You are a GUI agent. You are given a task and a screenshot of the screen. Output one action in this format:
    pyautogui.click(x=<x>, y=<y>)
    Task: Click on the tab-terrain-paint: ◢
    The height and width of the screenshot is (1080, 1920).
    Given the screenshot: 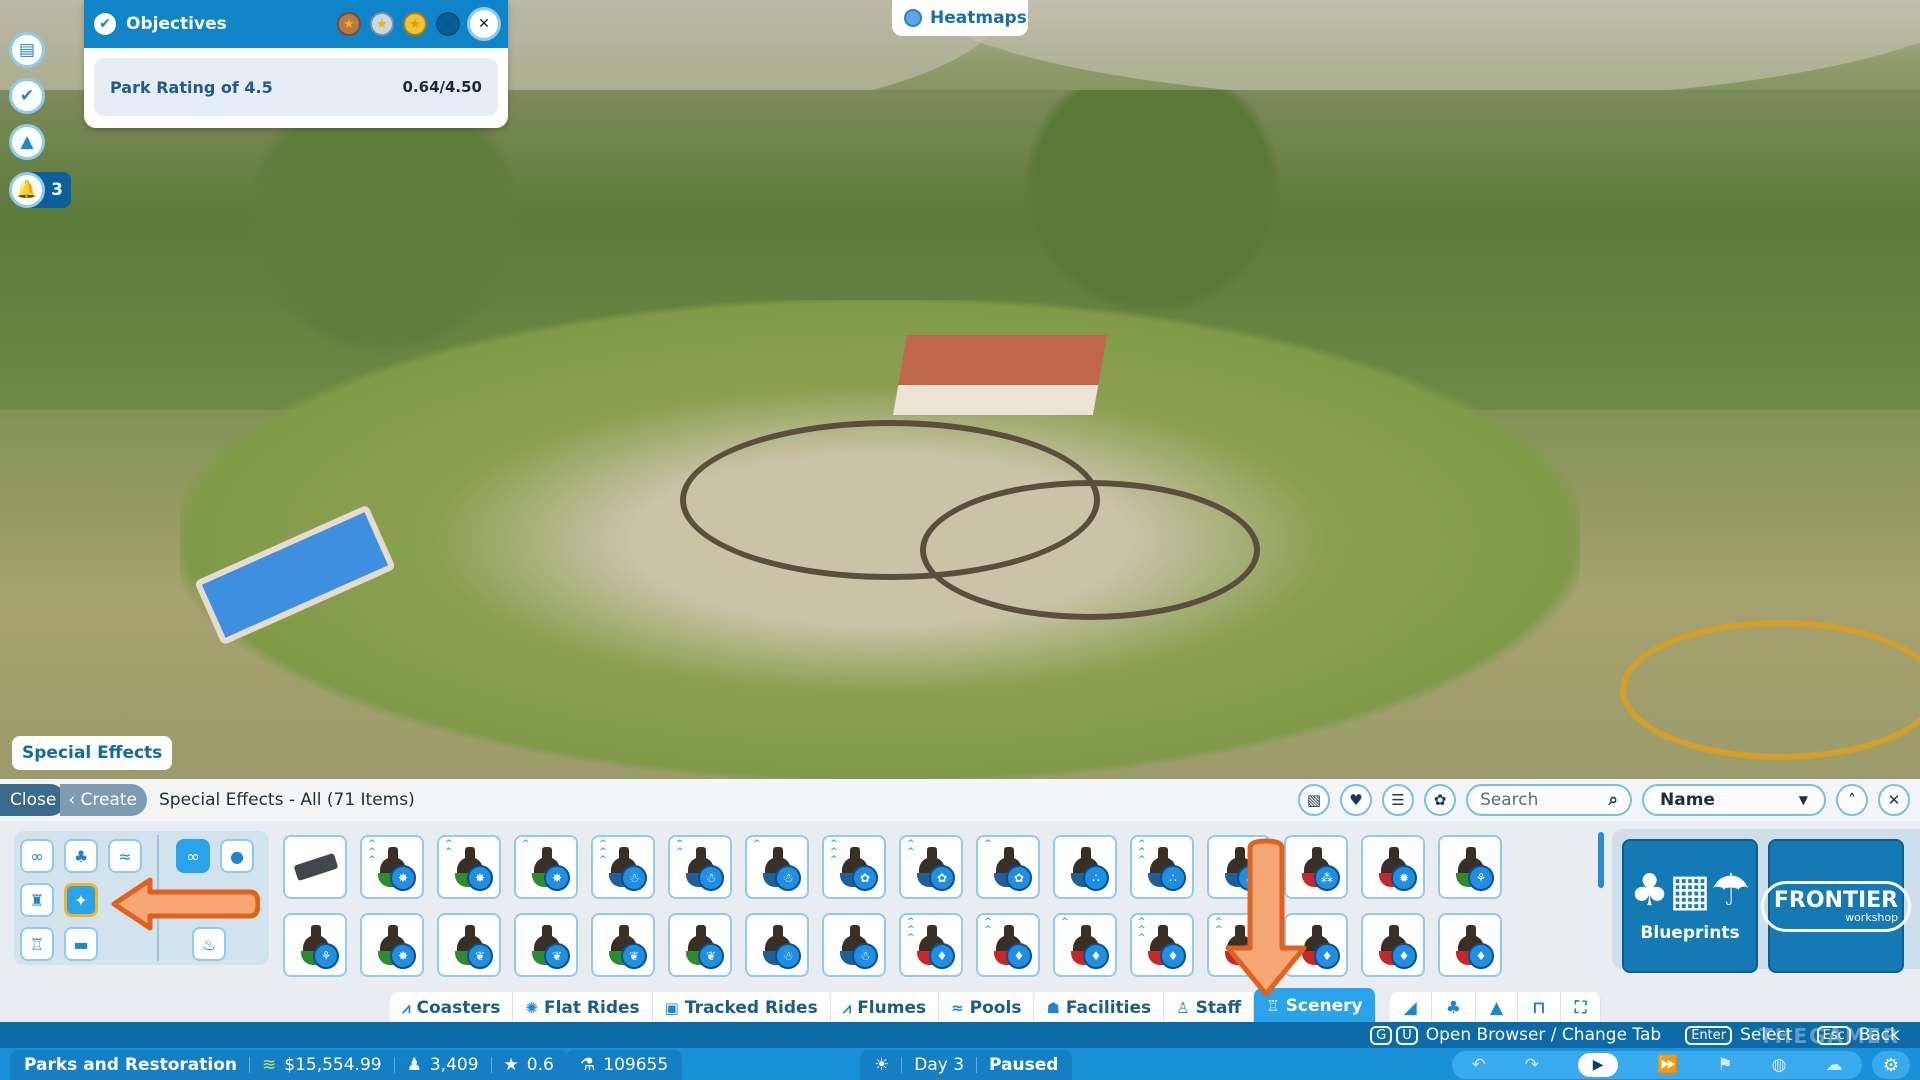 What is the action you would take?
    pyautogui.click(x=1410, y=1008)
    